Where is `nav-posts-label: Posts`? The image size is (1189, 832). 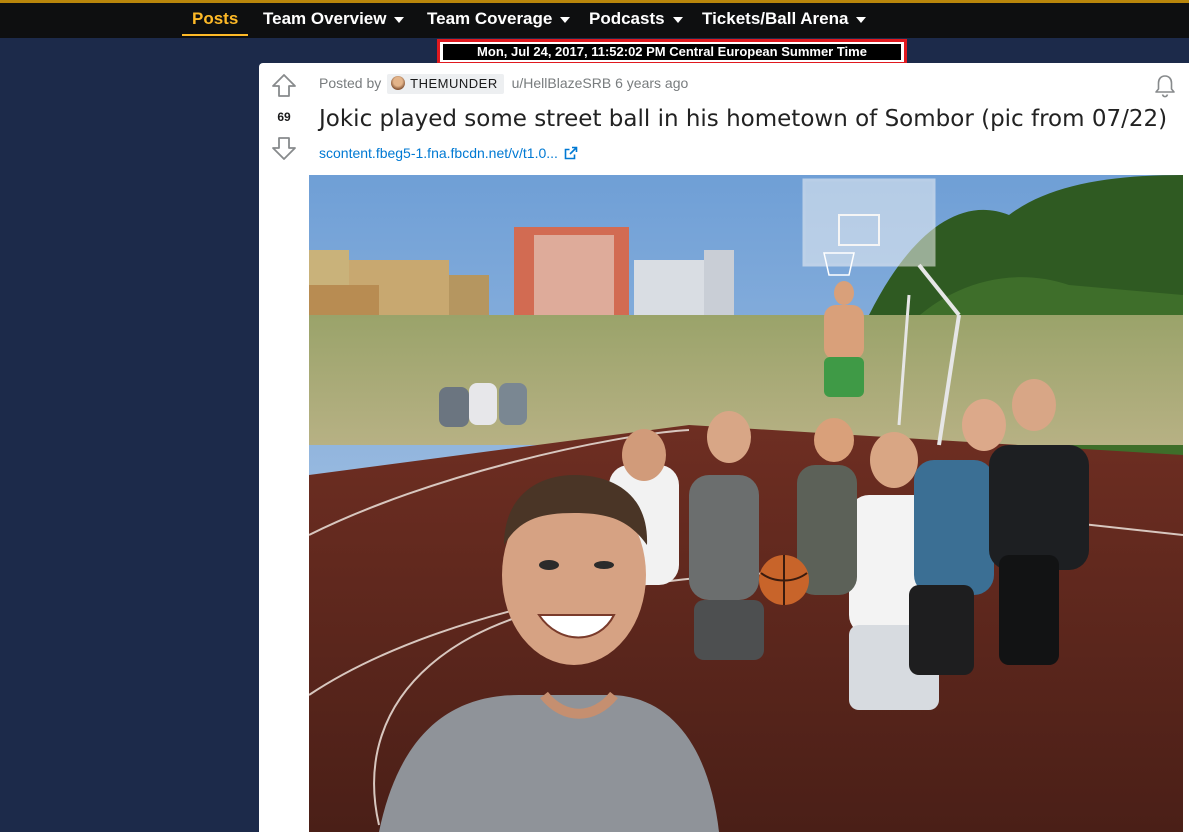
nav-posts-label: Posts is located at coordinates (215, 18).